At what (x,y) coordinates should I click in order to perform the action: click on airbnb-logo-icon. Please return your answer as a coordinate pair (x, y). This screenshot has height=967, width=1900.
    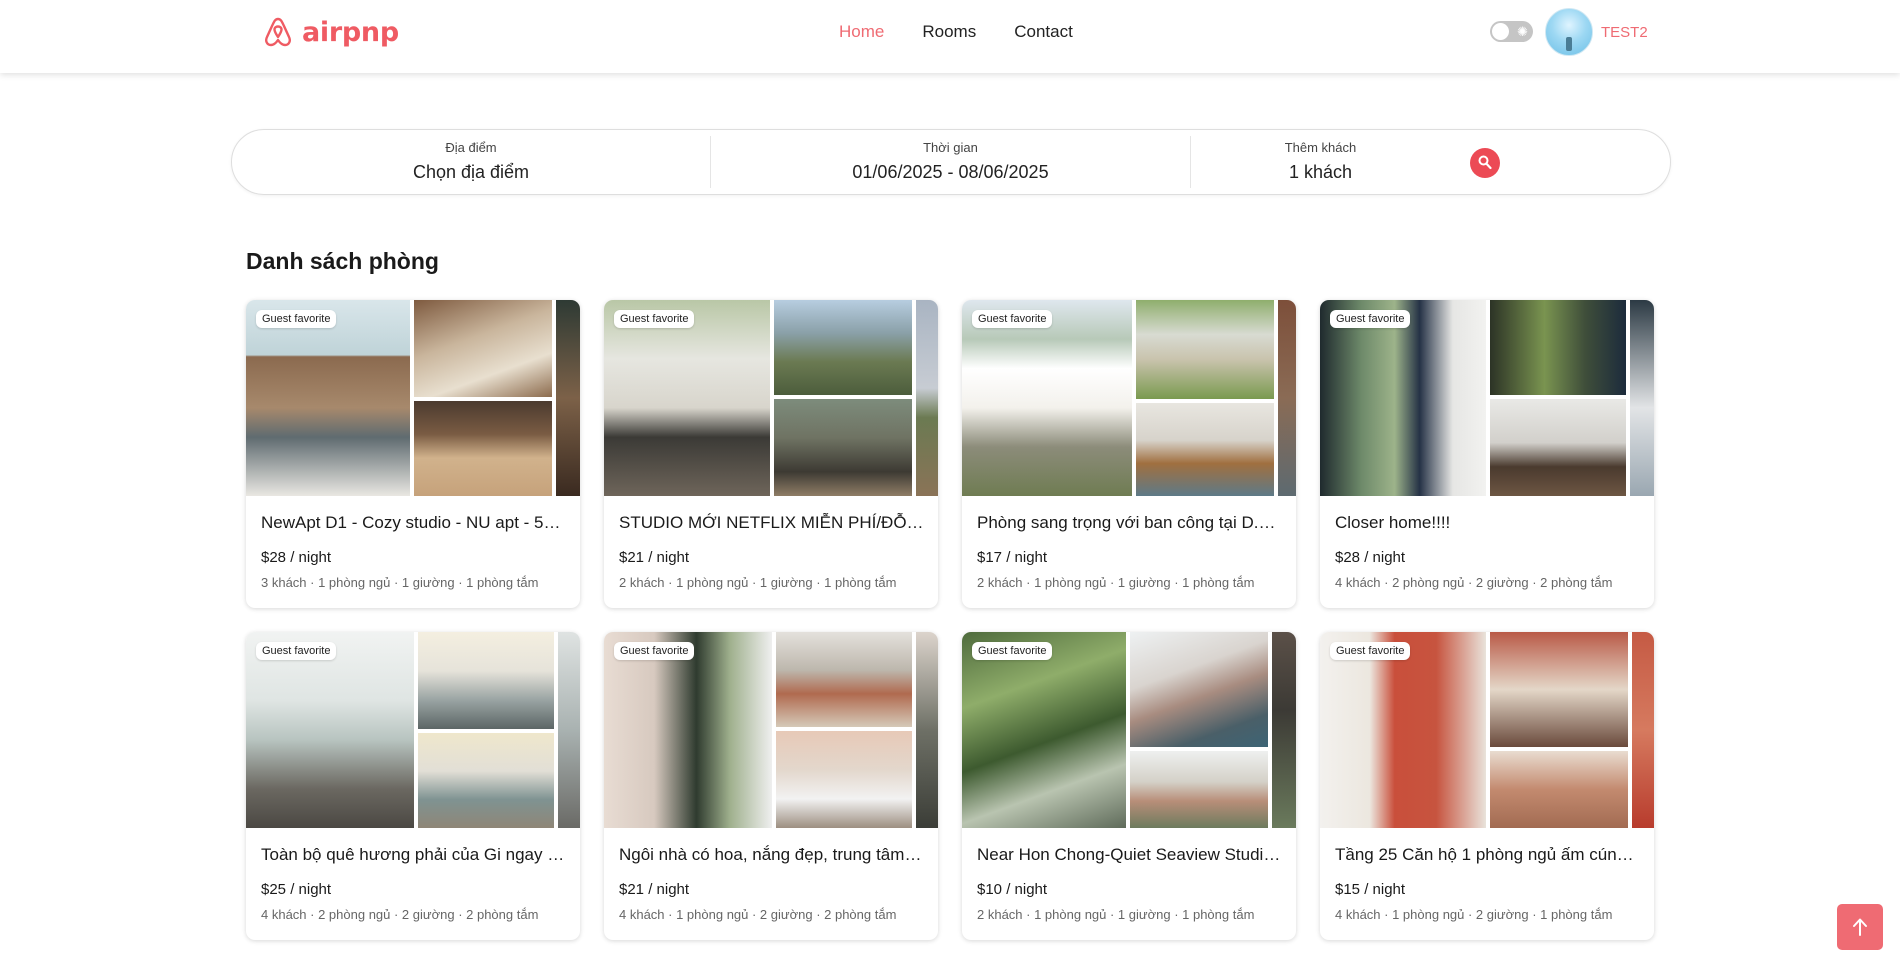
    Looking at the image, I should click on (278, 32).